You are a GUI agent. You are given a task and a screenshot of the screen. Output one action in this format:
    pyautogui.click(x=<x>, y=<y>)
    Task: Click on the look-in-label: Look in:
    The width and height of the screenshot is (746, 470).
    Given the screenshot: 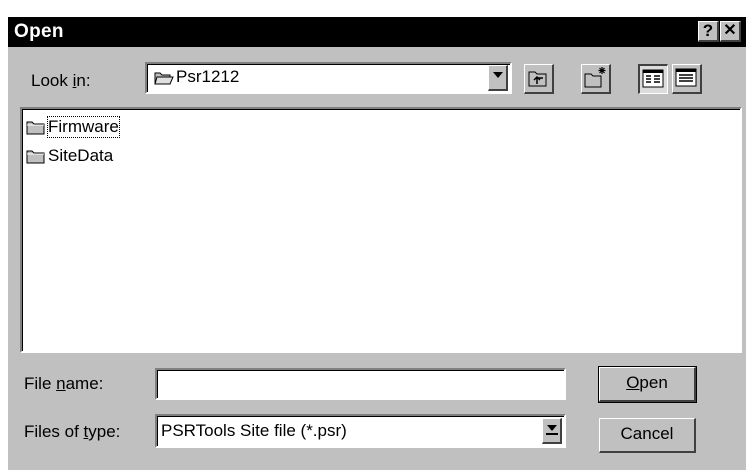 What is the action you would take?
    pyautogui.click(x=61, y=80)
    